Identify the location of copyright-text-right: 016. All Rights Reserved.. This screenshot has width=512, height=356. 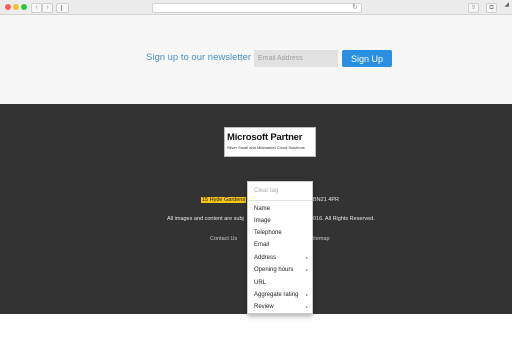
(344, 219).